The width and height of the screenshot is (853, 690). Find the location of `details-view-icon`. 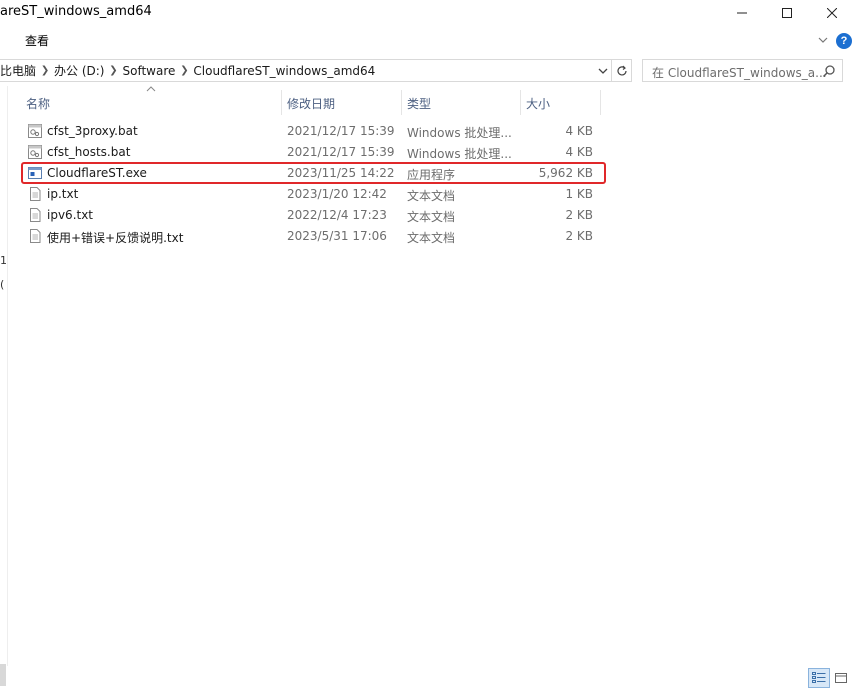

details-view-icon is located at coordinates (819, 677).